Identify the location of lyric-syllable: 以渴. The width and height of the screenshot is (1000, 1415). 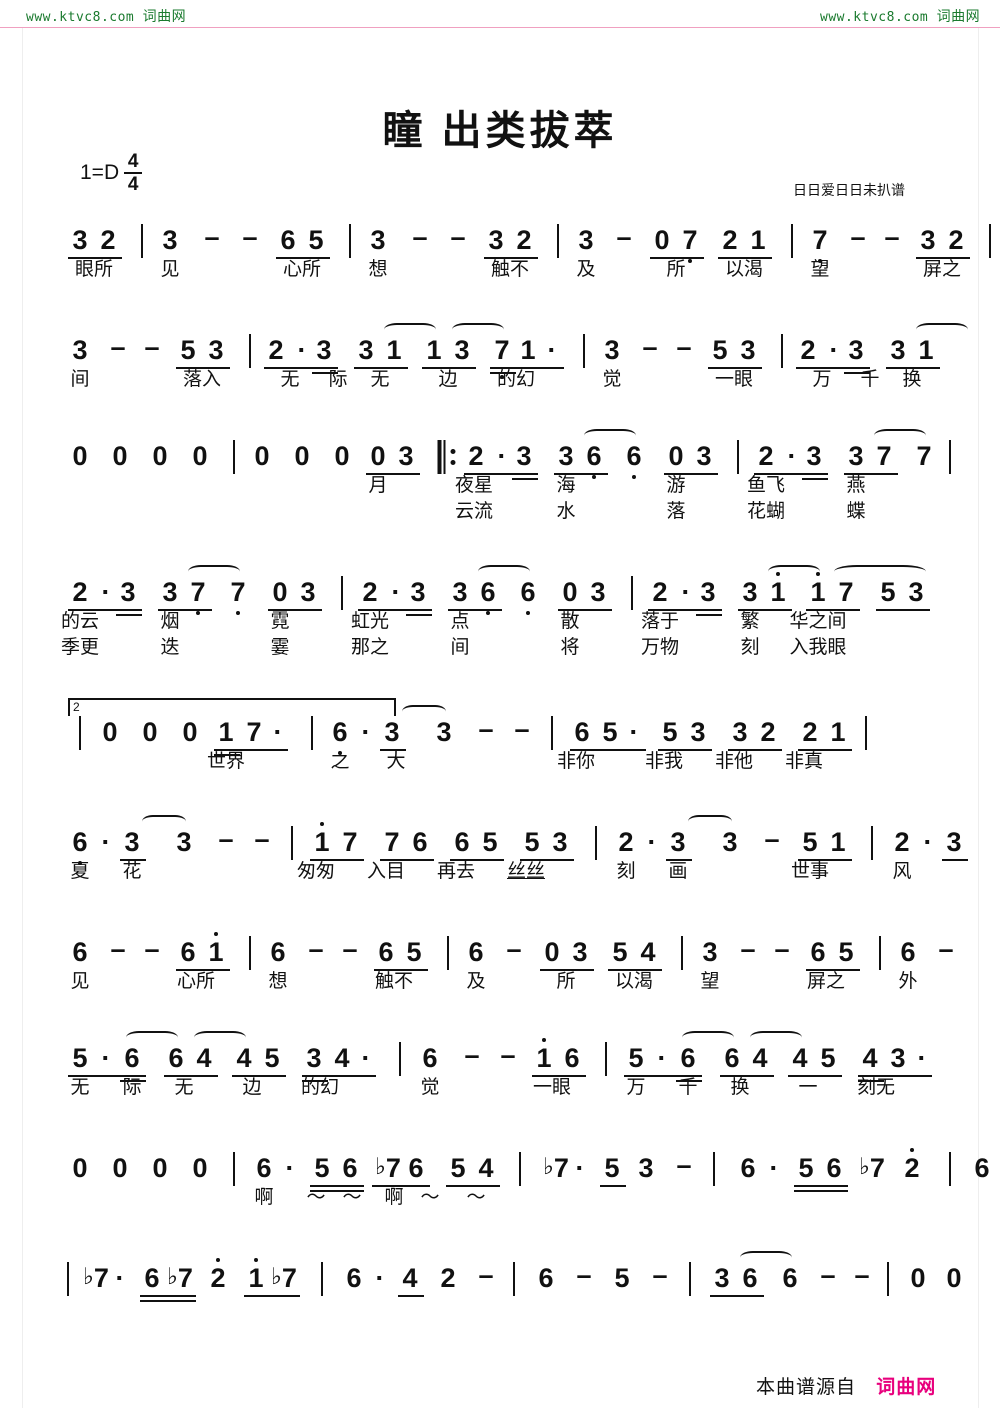
(744, 269).